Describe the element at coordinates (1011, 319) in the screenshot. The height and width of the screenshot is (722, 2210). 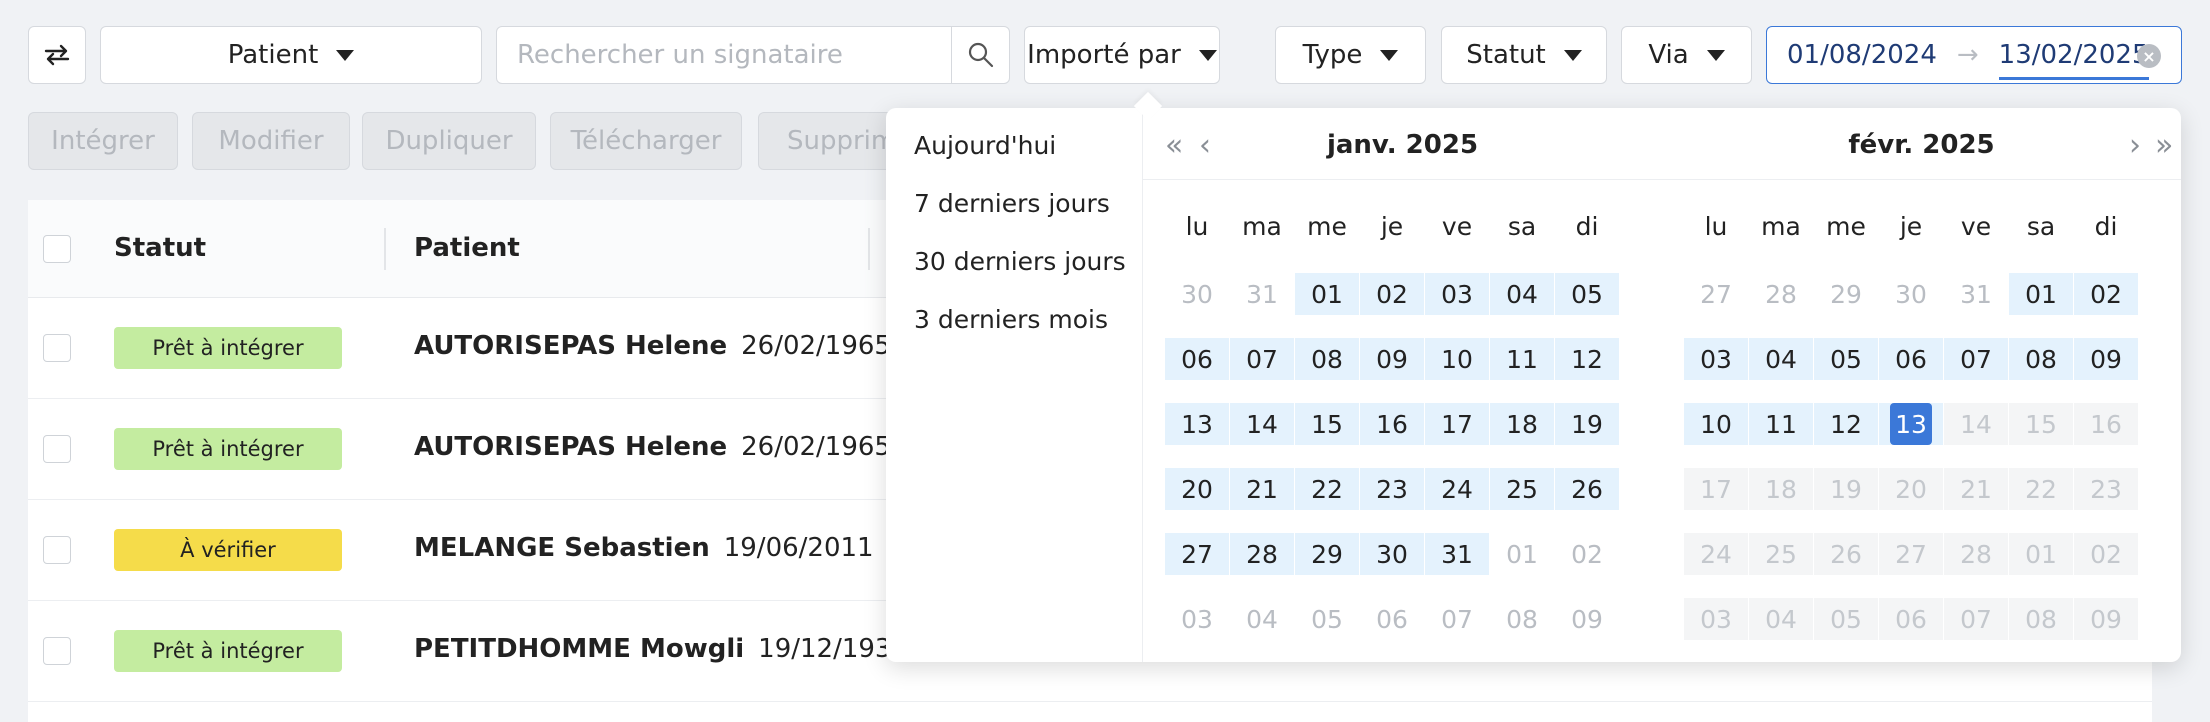
I see `preset-3-months: 3 derniers mois` at that location.